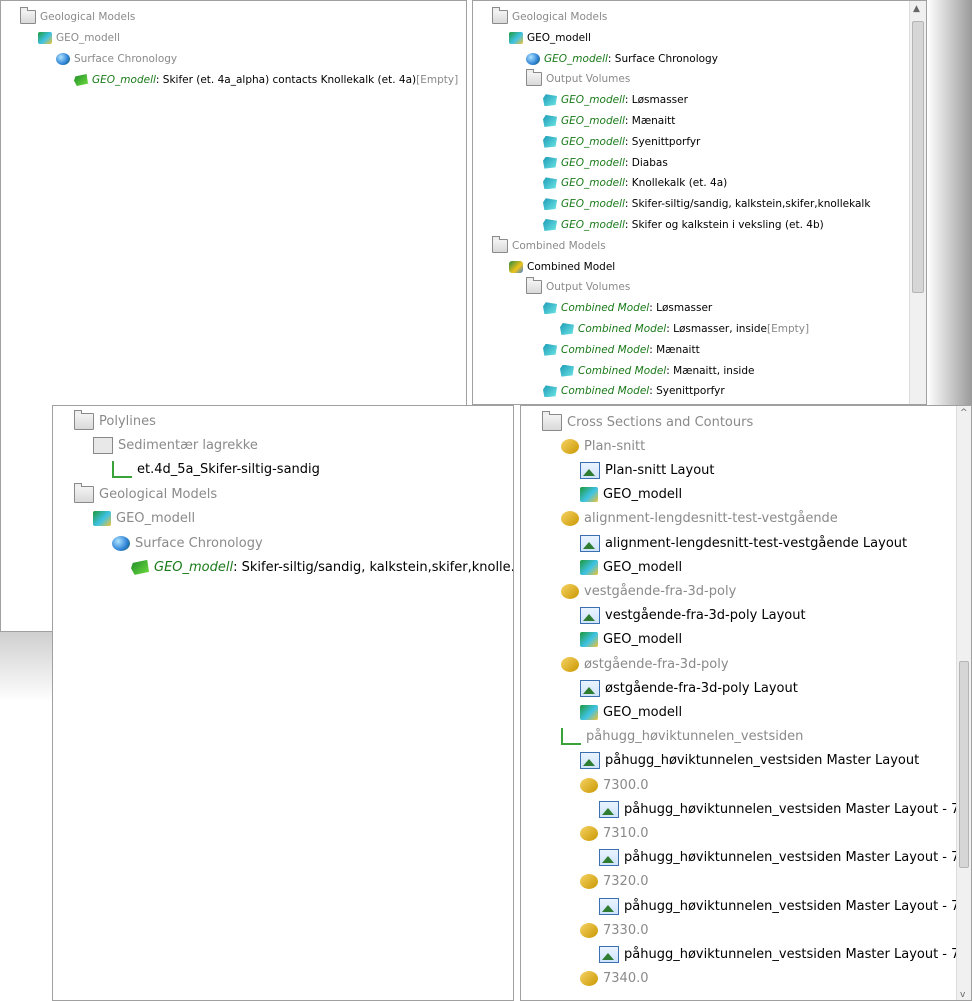  I want to click on tree-row: Polylines, so click(107, 421).